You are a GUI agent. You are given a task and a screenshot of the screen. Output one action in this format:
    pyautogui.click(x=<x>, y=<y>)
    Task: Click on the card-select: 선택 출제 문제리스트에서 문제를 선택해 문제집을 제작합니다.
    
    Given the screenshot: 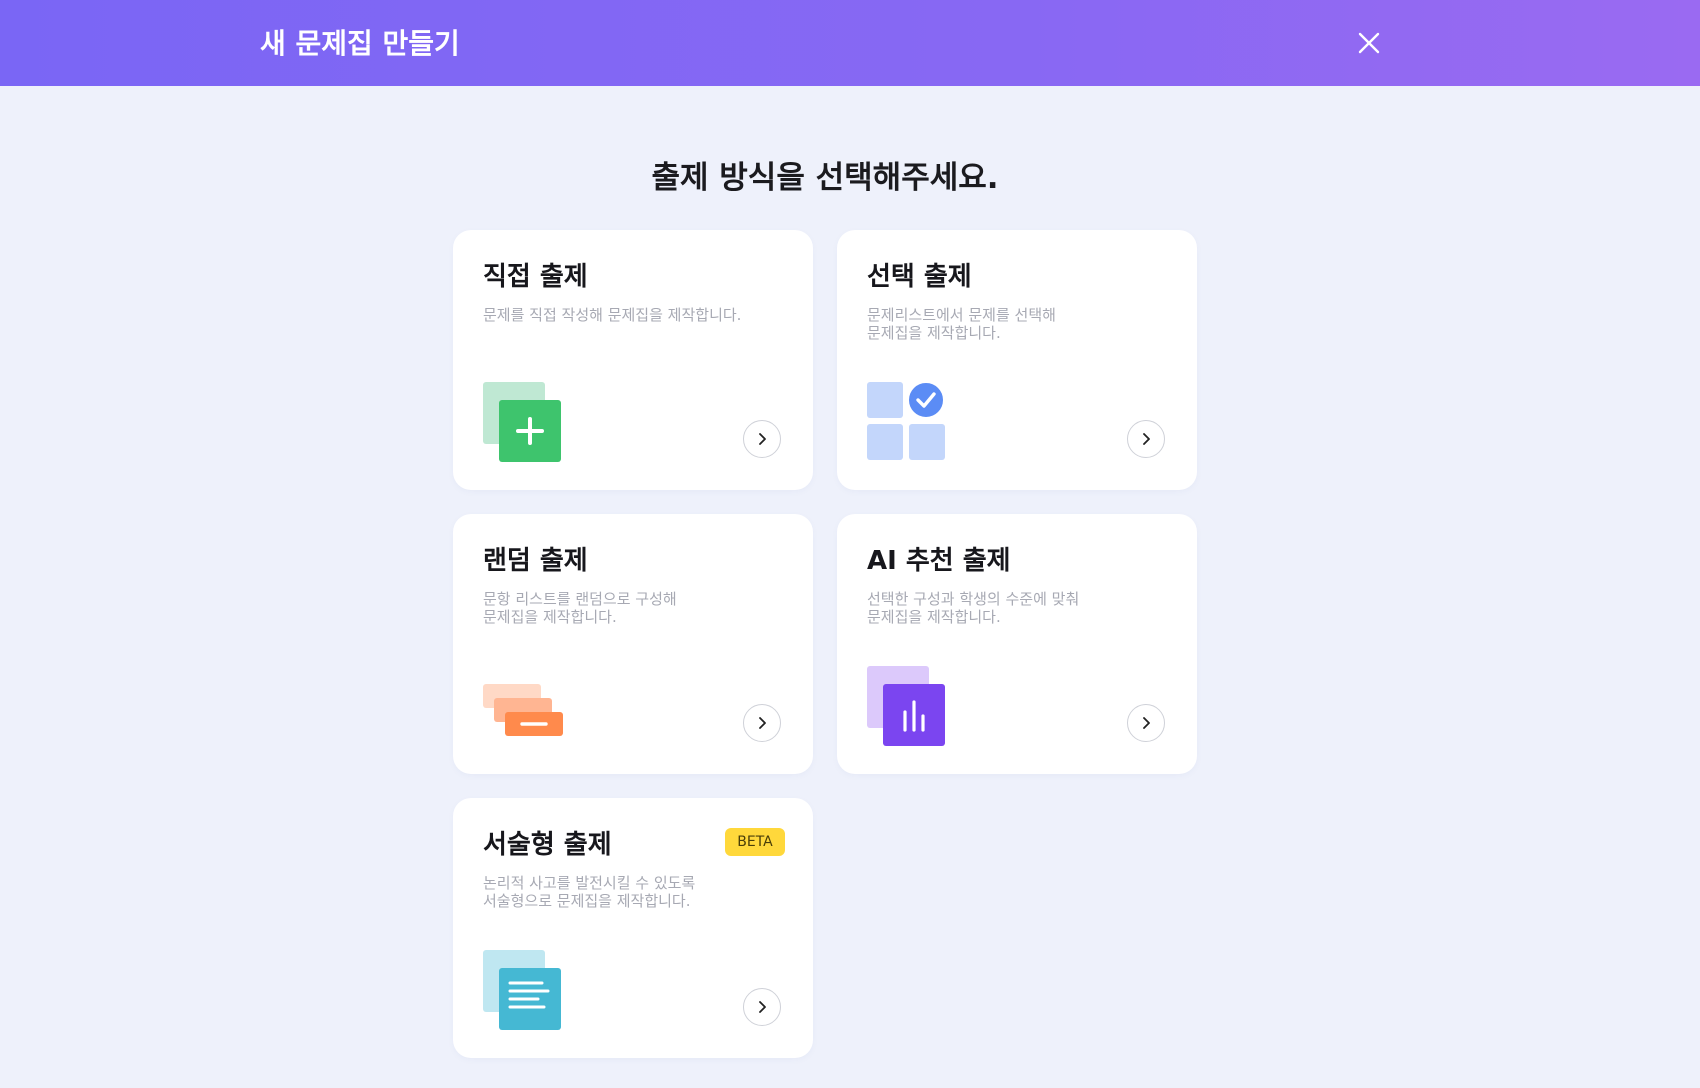 What is the action you would take?
    pyautogui.click(x=1017, y=360)
    